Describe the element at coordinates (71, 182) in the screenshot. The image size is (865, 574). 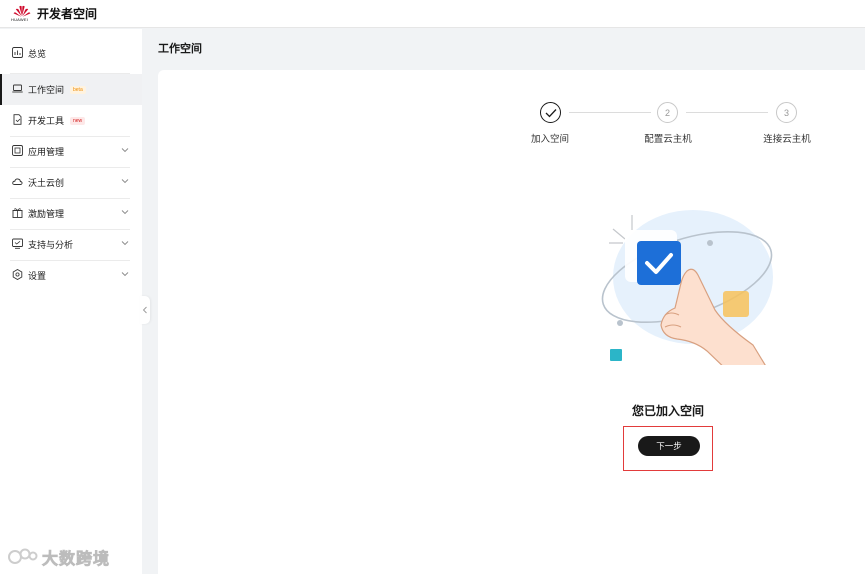
I see `sidebar-item-wotu-yunchuang: 沃土云创` at that location.